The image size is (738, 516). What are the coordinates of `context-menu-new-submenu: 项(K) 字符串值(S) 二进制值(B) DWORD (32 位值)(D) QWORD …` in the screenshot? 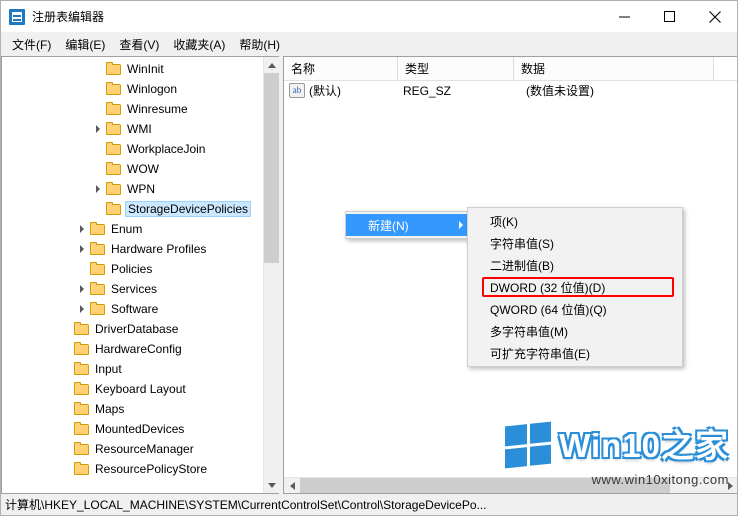 It's located at (575, 287).